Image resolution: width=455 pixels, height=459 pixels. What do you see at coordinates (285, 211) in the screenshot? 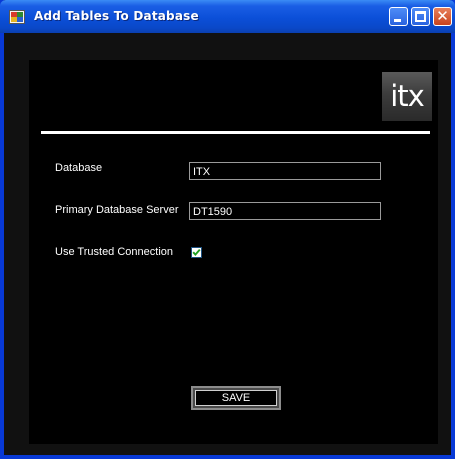
I see `server-input` at bounding box center [285, 211].